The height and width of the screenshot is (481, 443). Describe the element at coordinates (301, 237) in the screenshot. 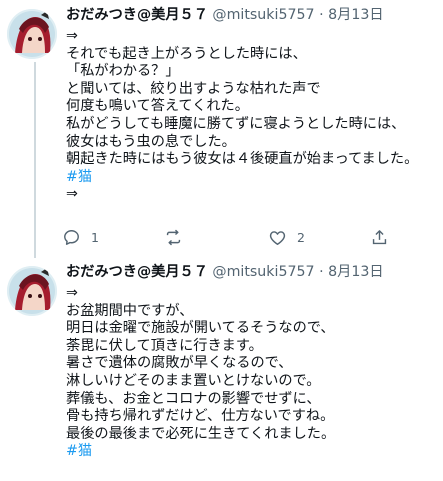

I see `like-count: 2` at that location.